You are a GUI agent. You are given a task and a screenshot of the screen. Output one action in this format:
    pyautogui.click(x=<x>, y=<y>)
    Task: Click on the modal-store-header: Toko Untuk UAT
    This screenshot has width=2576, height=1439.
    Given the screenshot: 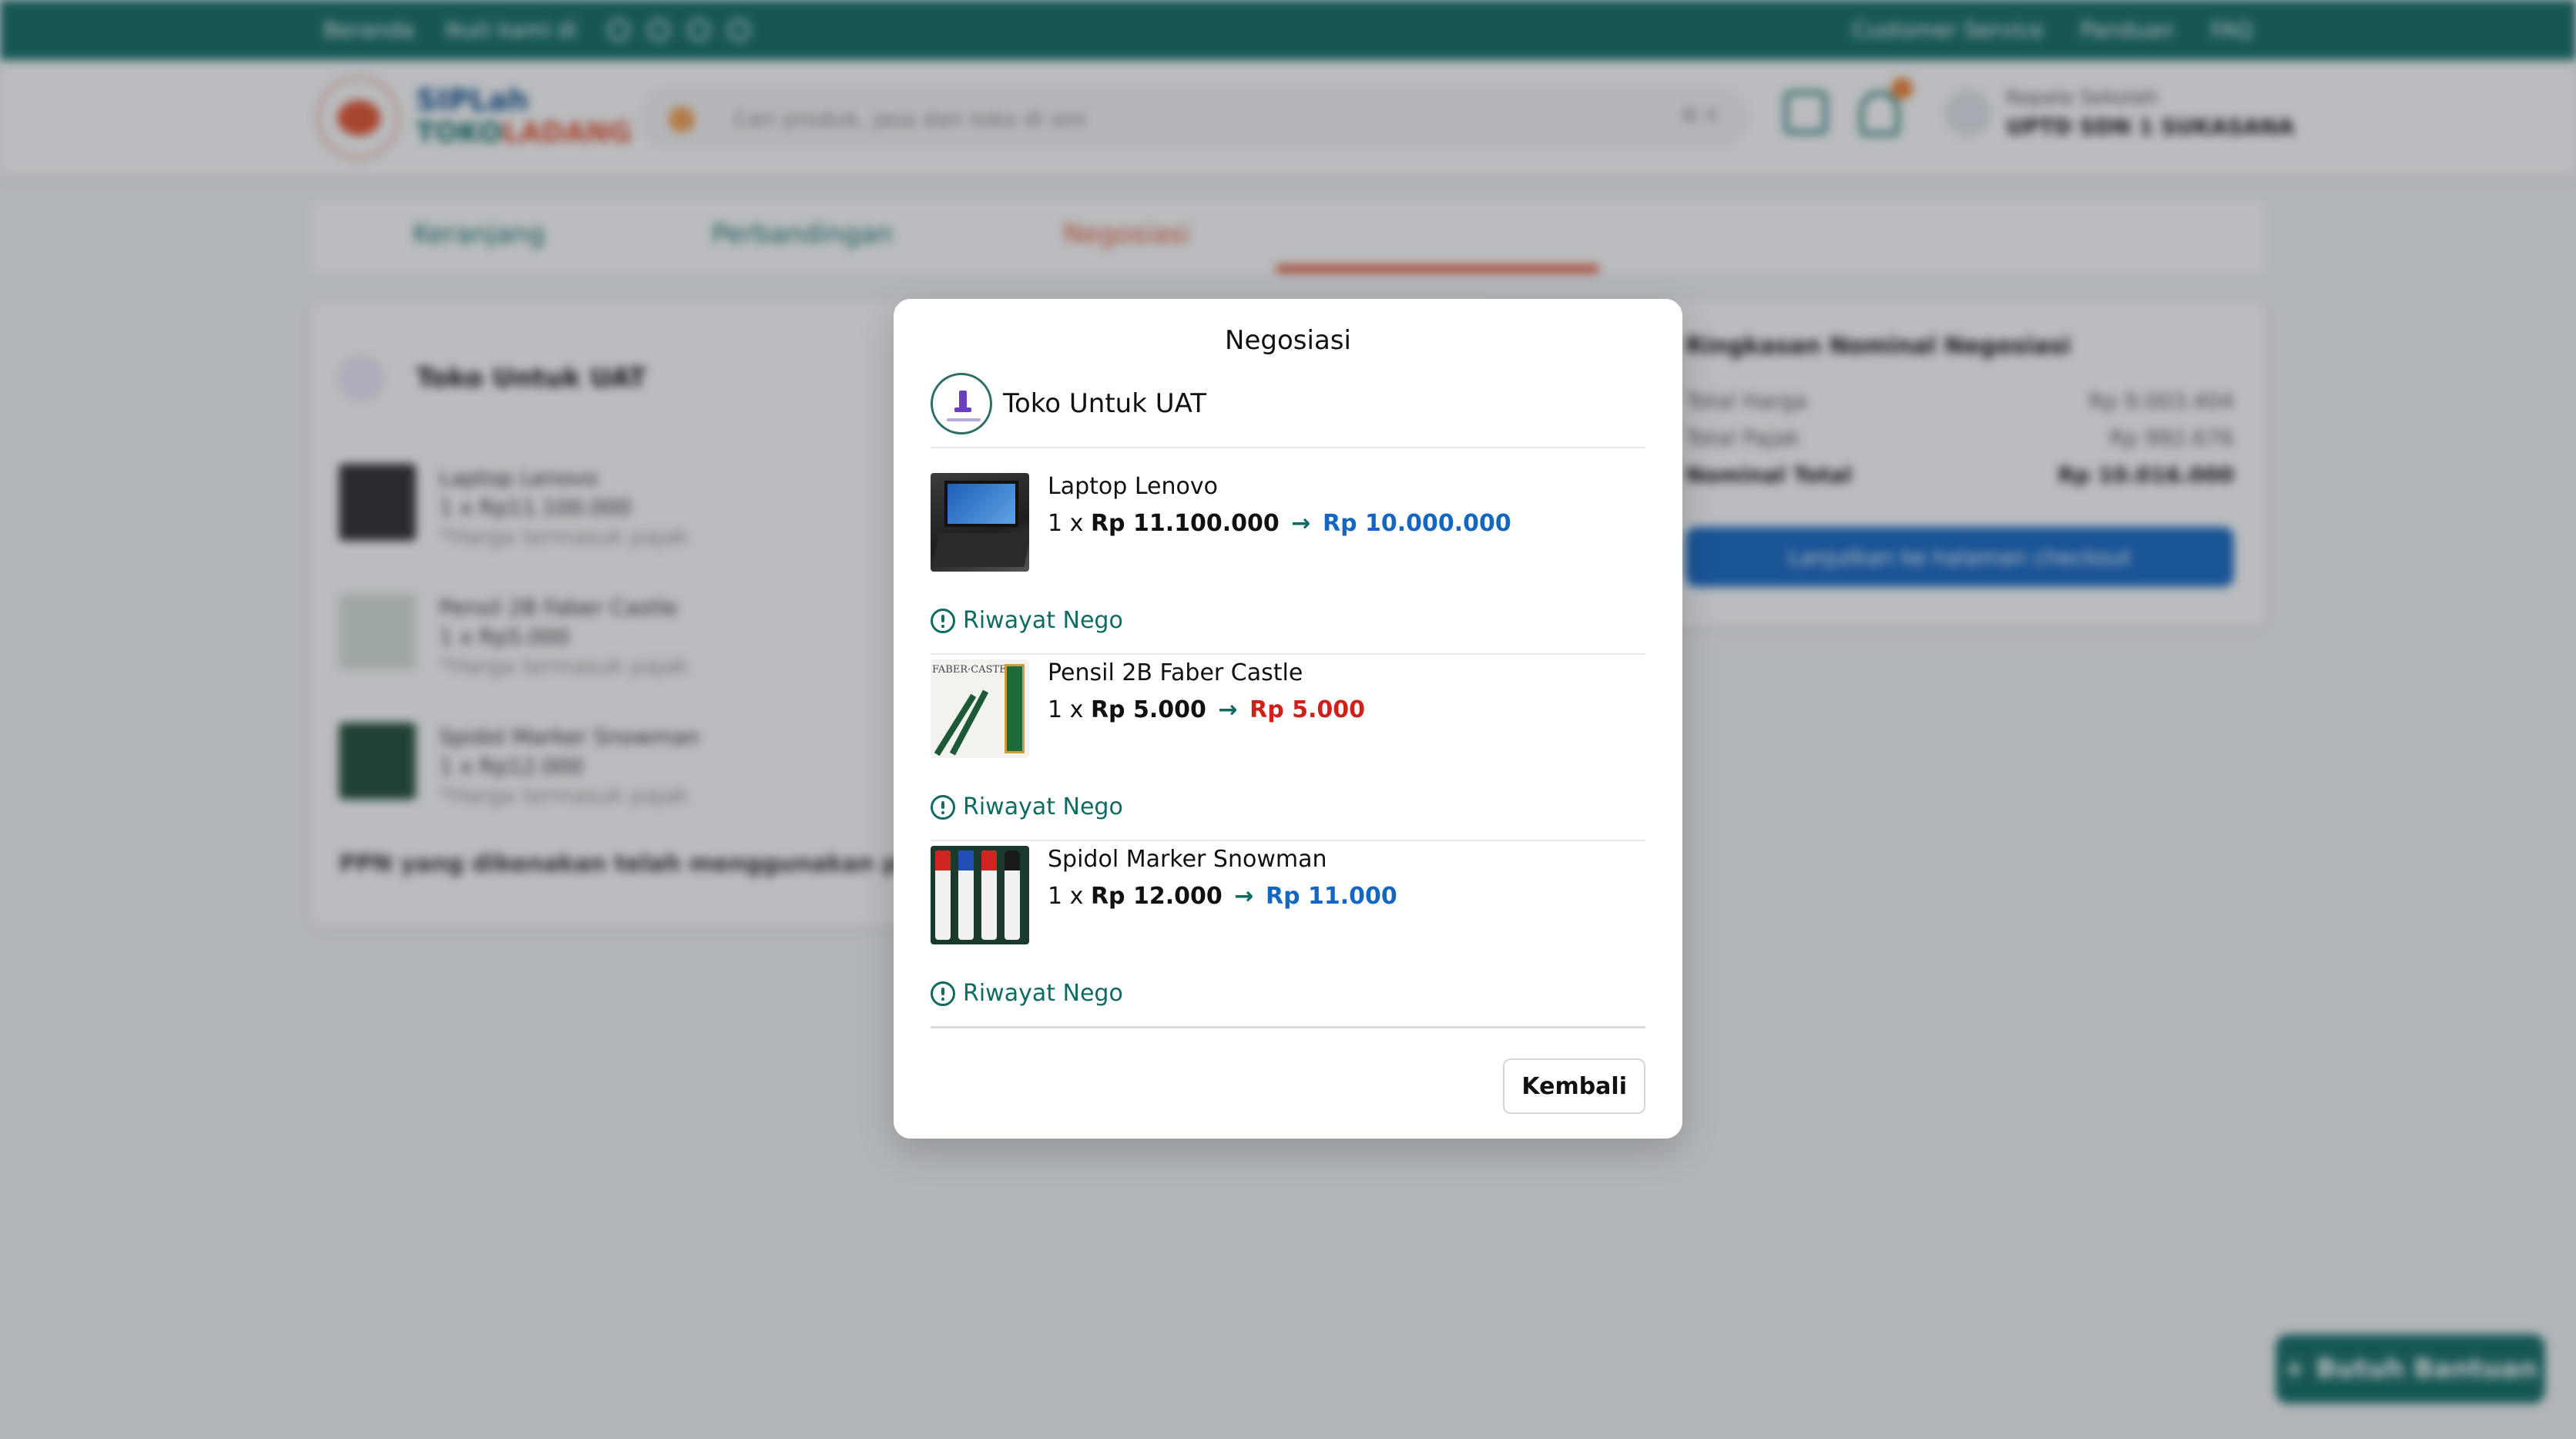 What is the action you would take?
    pyautogui.click(x=1068, y=403)
    